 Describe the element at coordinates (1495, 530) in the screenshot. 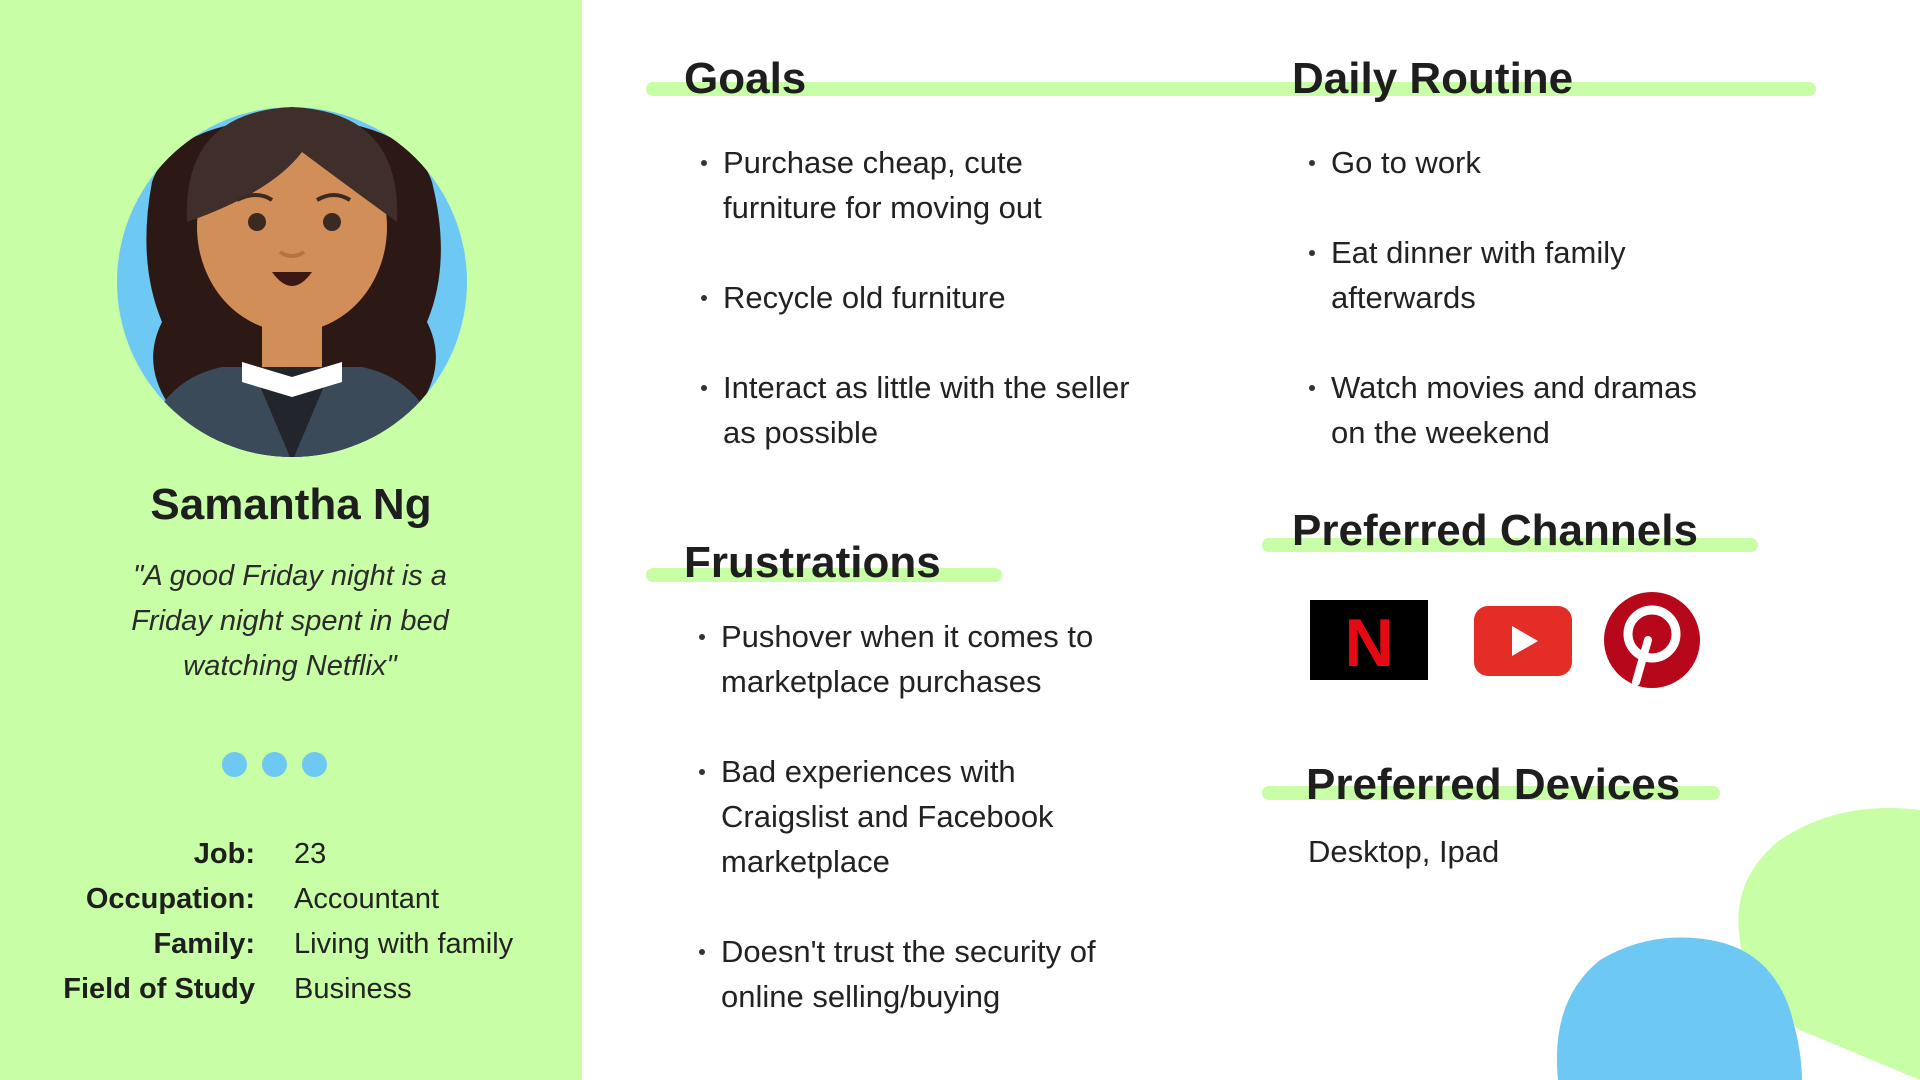

I see `preferred-channels-heading: Preferred Channels` at that location.